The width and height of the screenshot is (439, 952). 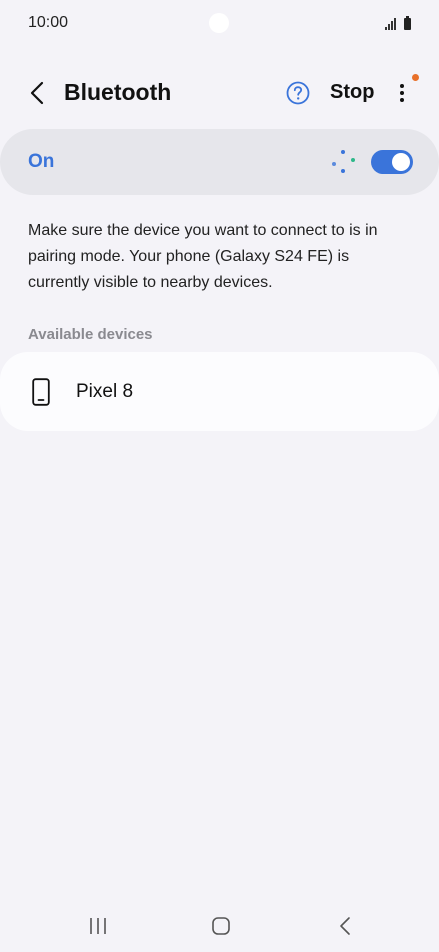 What do you see at coordinates (48, 22) in the screenshot?
I see `status-time: 10:00` at bounding box center [48, 22].